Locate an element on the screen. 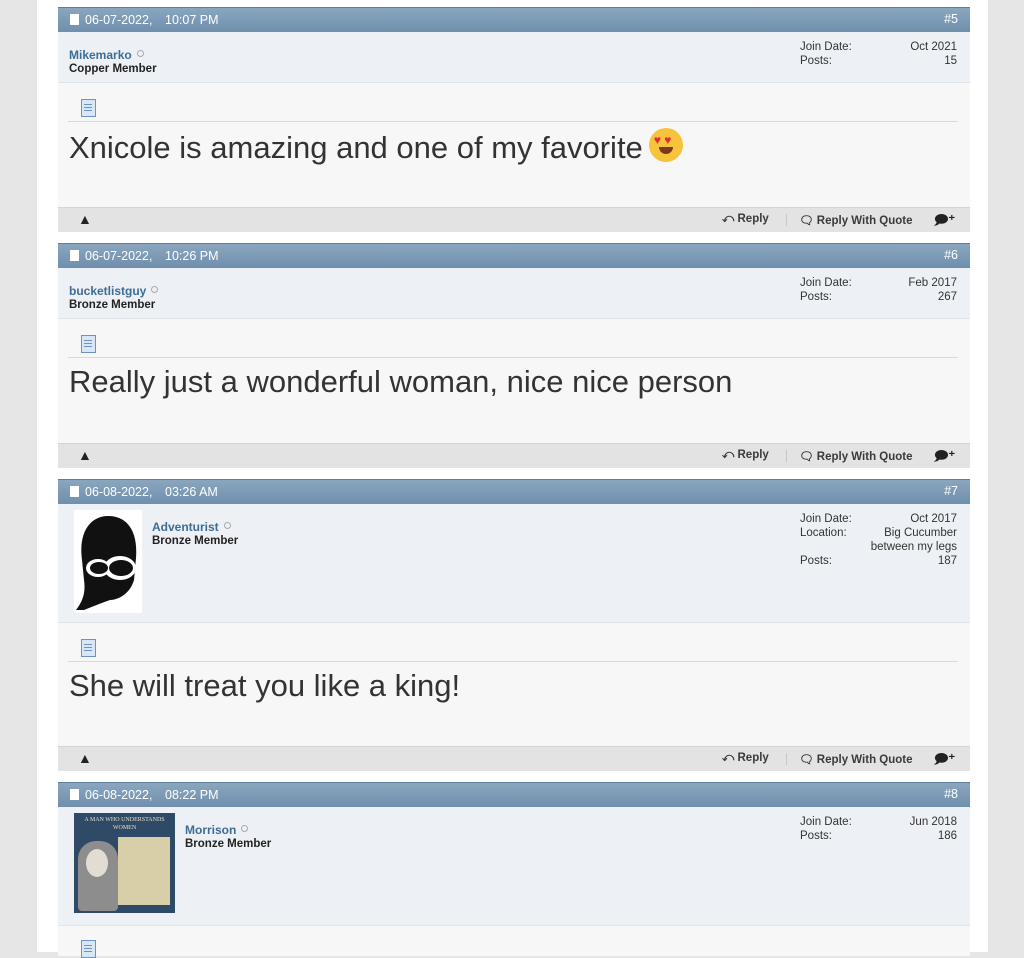 This screenshot has width=1024, height=958. avatar-face is located at coordinates (97, 863).